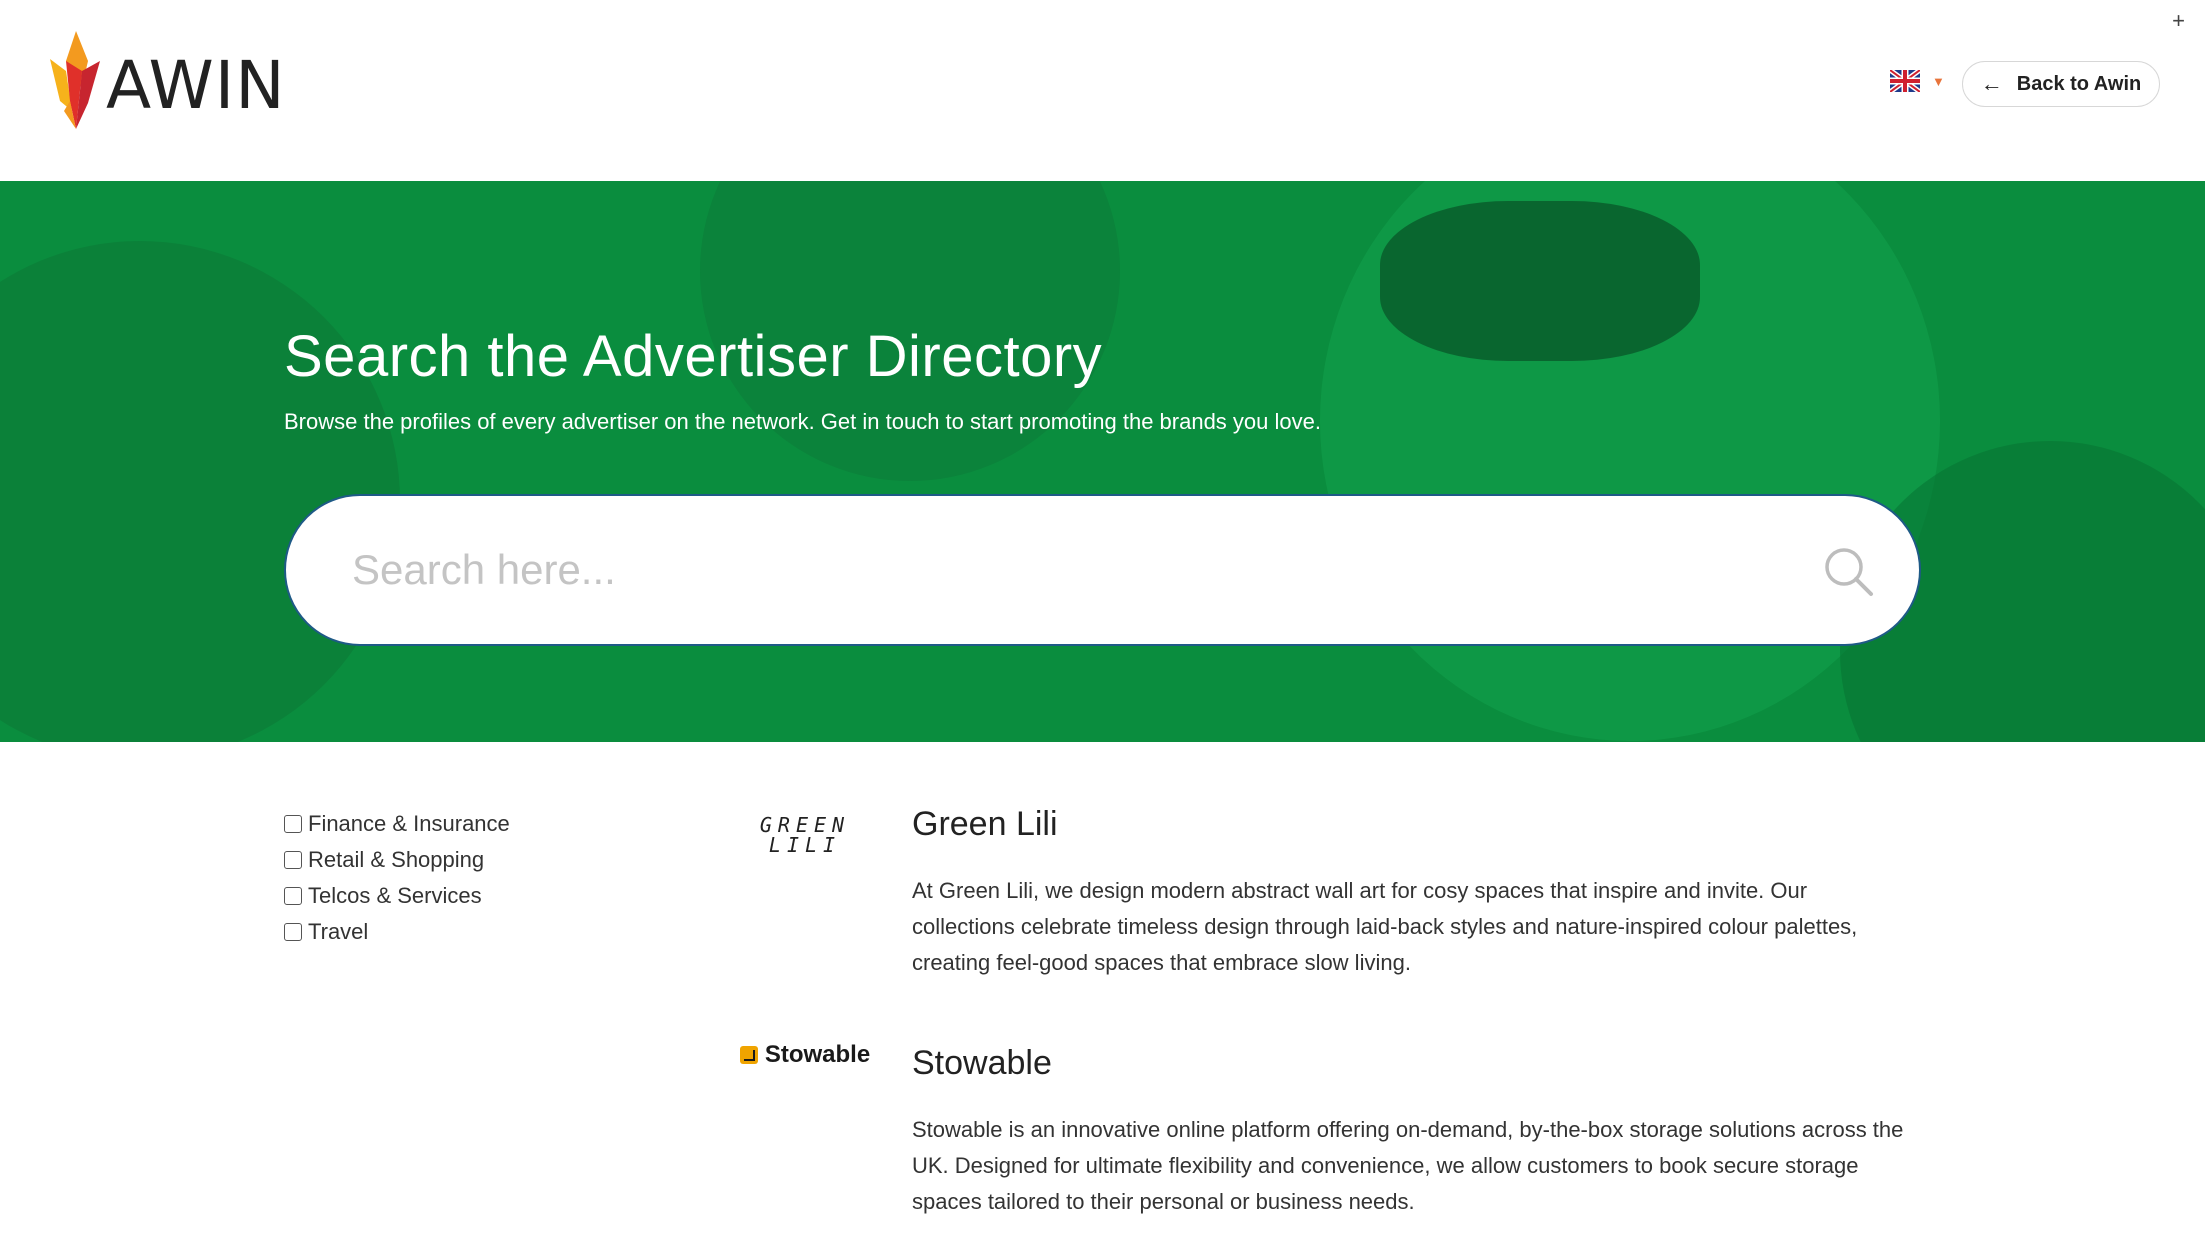 Image resolution: width=2205 pixels, height=1245 pixels. I want to click on site-header: AWIN + ▼ ← Back to Awin, so click(1102, 90).